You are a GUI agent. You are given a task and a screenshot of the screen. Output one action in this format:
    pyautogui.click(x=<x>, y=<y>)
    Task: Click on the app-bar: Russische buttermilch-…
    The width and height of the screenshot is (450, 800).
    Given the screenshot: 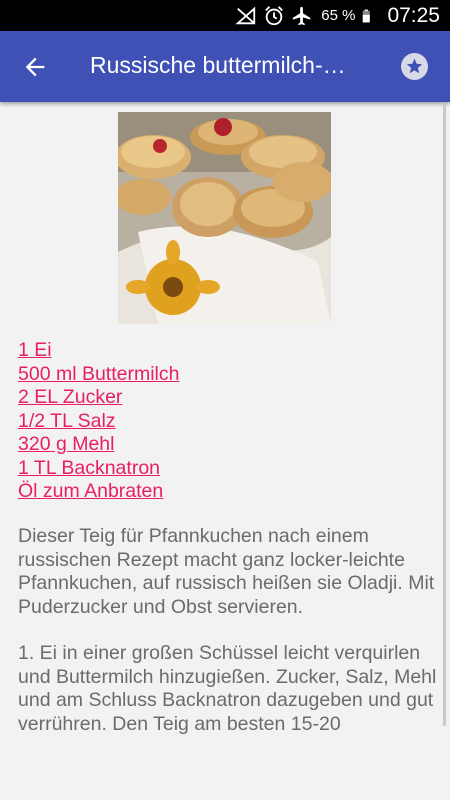 What is the action you would take?
    pyautogui.click(x=225, y=66)
    